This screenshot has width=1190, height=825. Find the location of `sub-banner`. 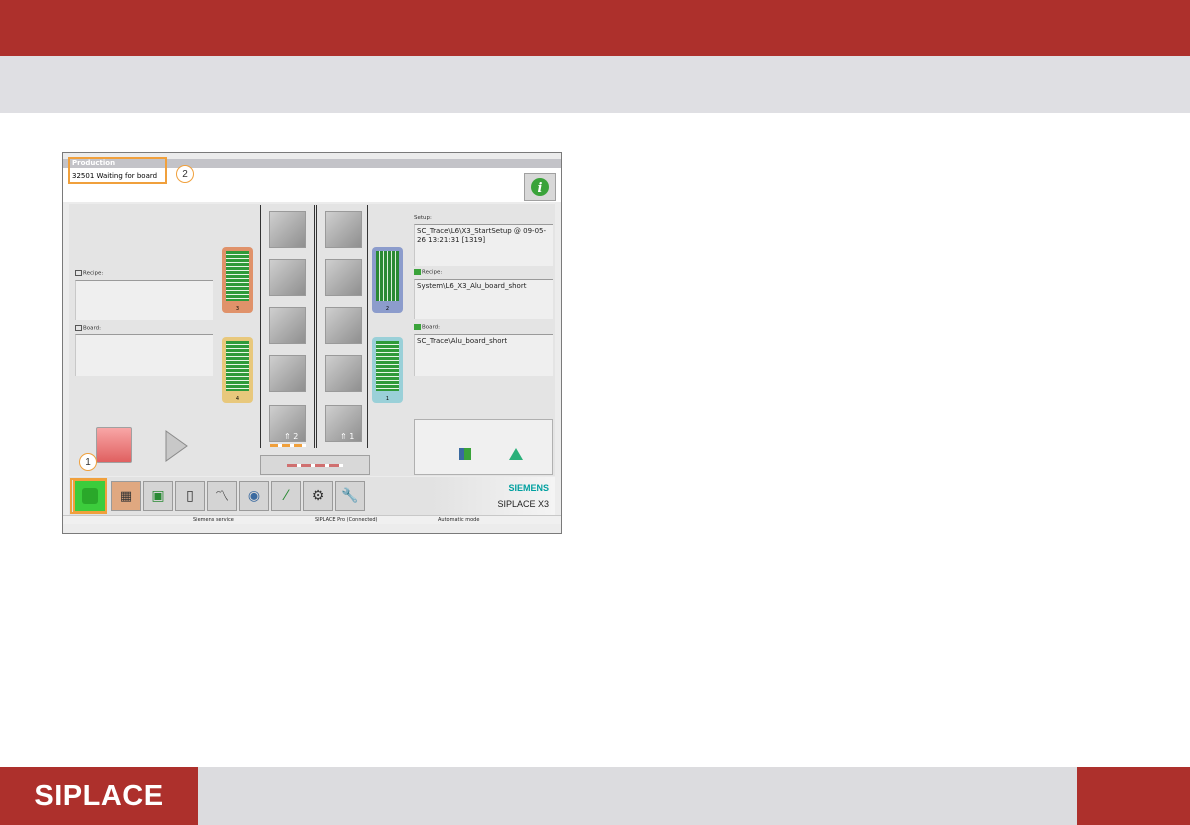

sub-banner is located at coordinates (595, 84).